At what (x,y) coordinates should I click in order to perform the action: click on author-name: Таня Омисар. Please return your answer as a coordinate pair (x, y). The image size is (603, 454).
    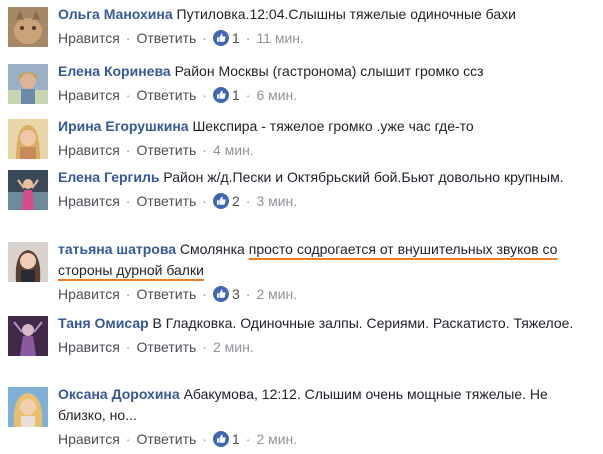
    Looking at the image, I should click on (103, 323).